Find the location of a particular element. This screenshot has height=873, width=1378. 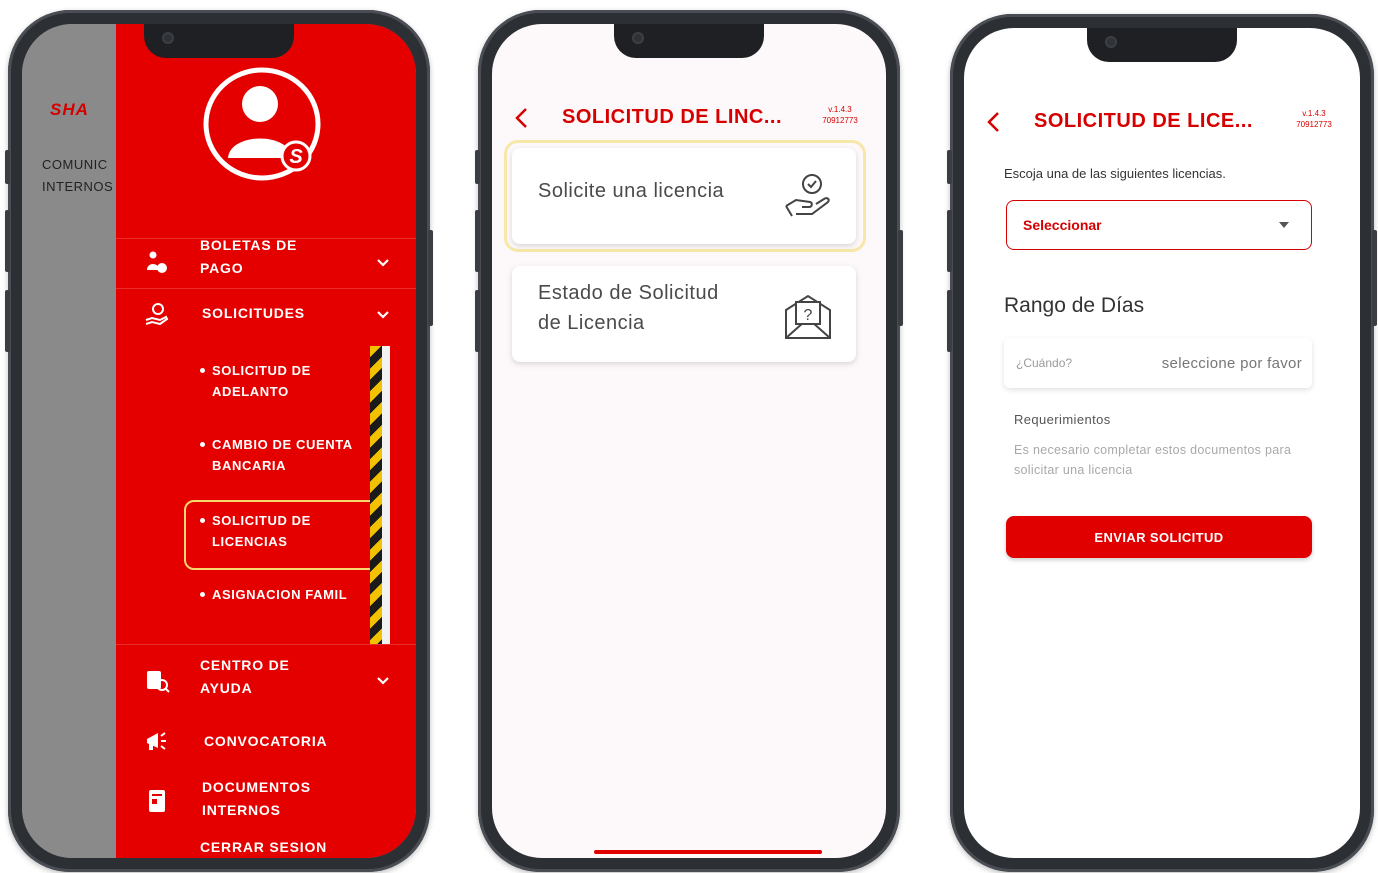

date-field-placeholder: seleccione por favor is located at coordinates (1231, 363).